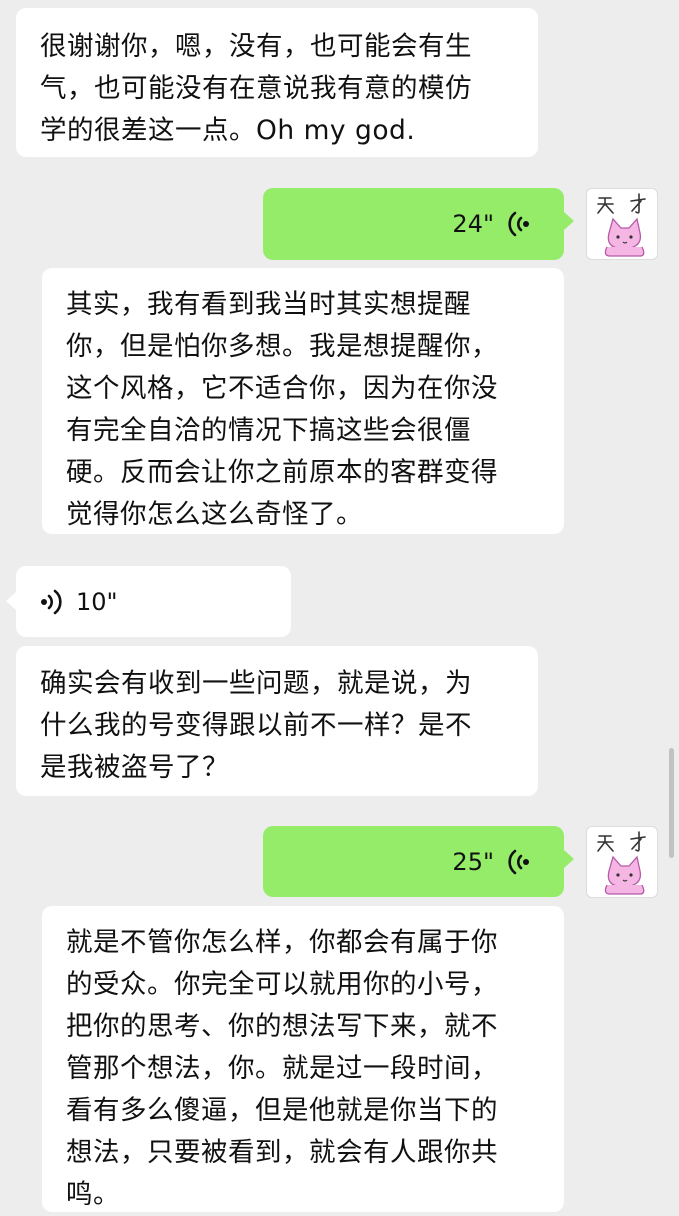 The width and height of the screenshot is (679, 1216). I want to click on voice-duration: 25", so click(473, 862).